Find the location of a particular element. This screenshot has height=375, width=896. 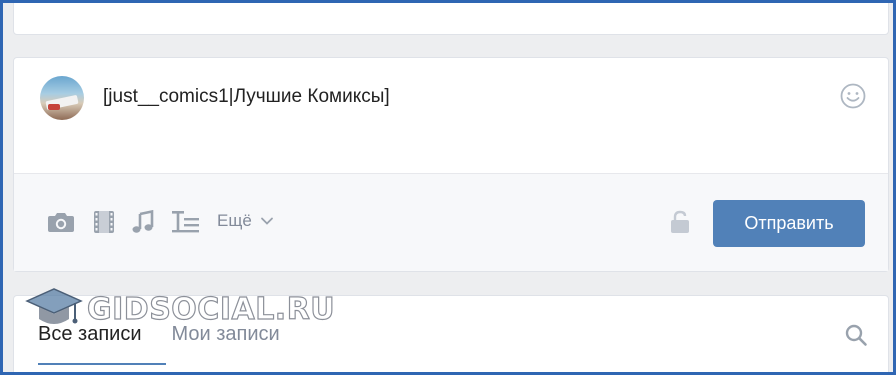

emoji-icon is located at coordinates (853, 96).